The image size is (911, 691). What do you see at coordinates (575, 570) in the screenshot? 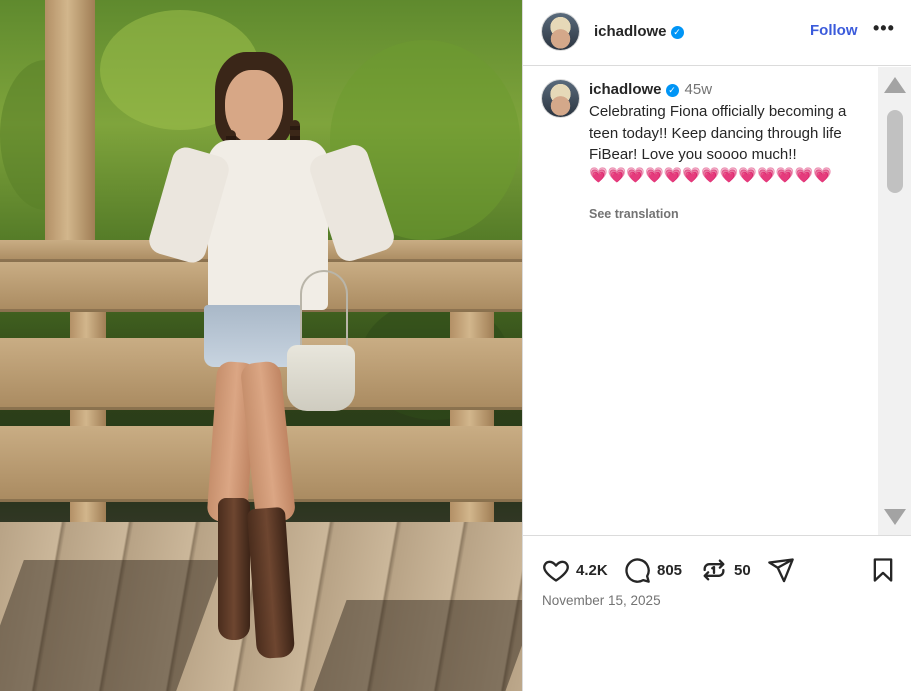
I see `like-button: 4.2K` at bounding box center [575, 570].